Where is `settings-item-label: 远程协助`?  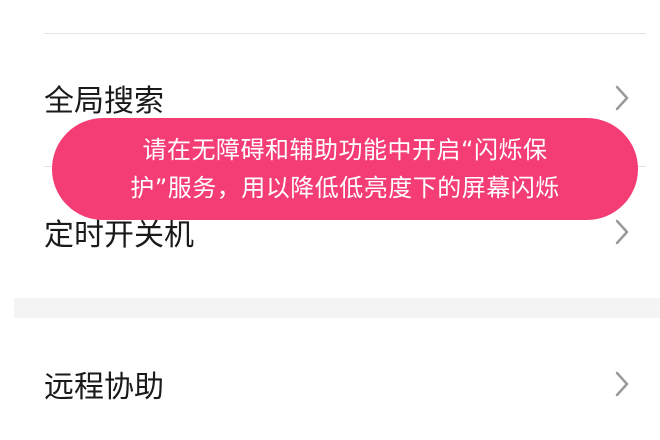 settings-item-label: 远程协助 is located at coordinates (104, 387).